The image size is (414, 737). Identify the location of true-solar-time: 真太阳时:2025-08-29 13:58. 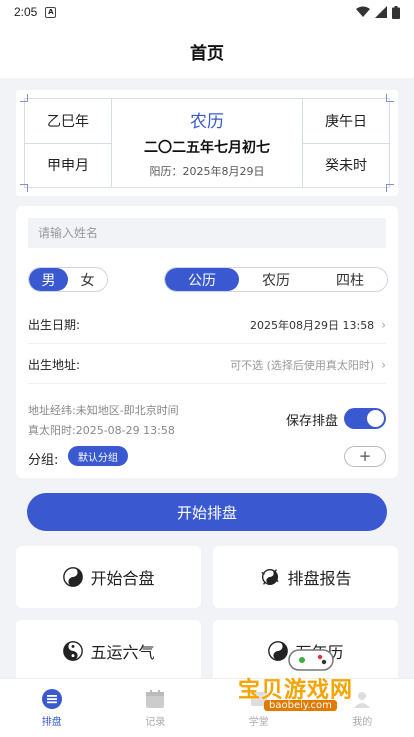
(101, 430).